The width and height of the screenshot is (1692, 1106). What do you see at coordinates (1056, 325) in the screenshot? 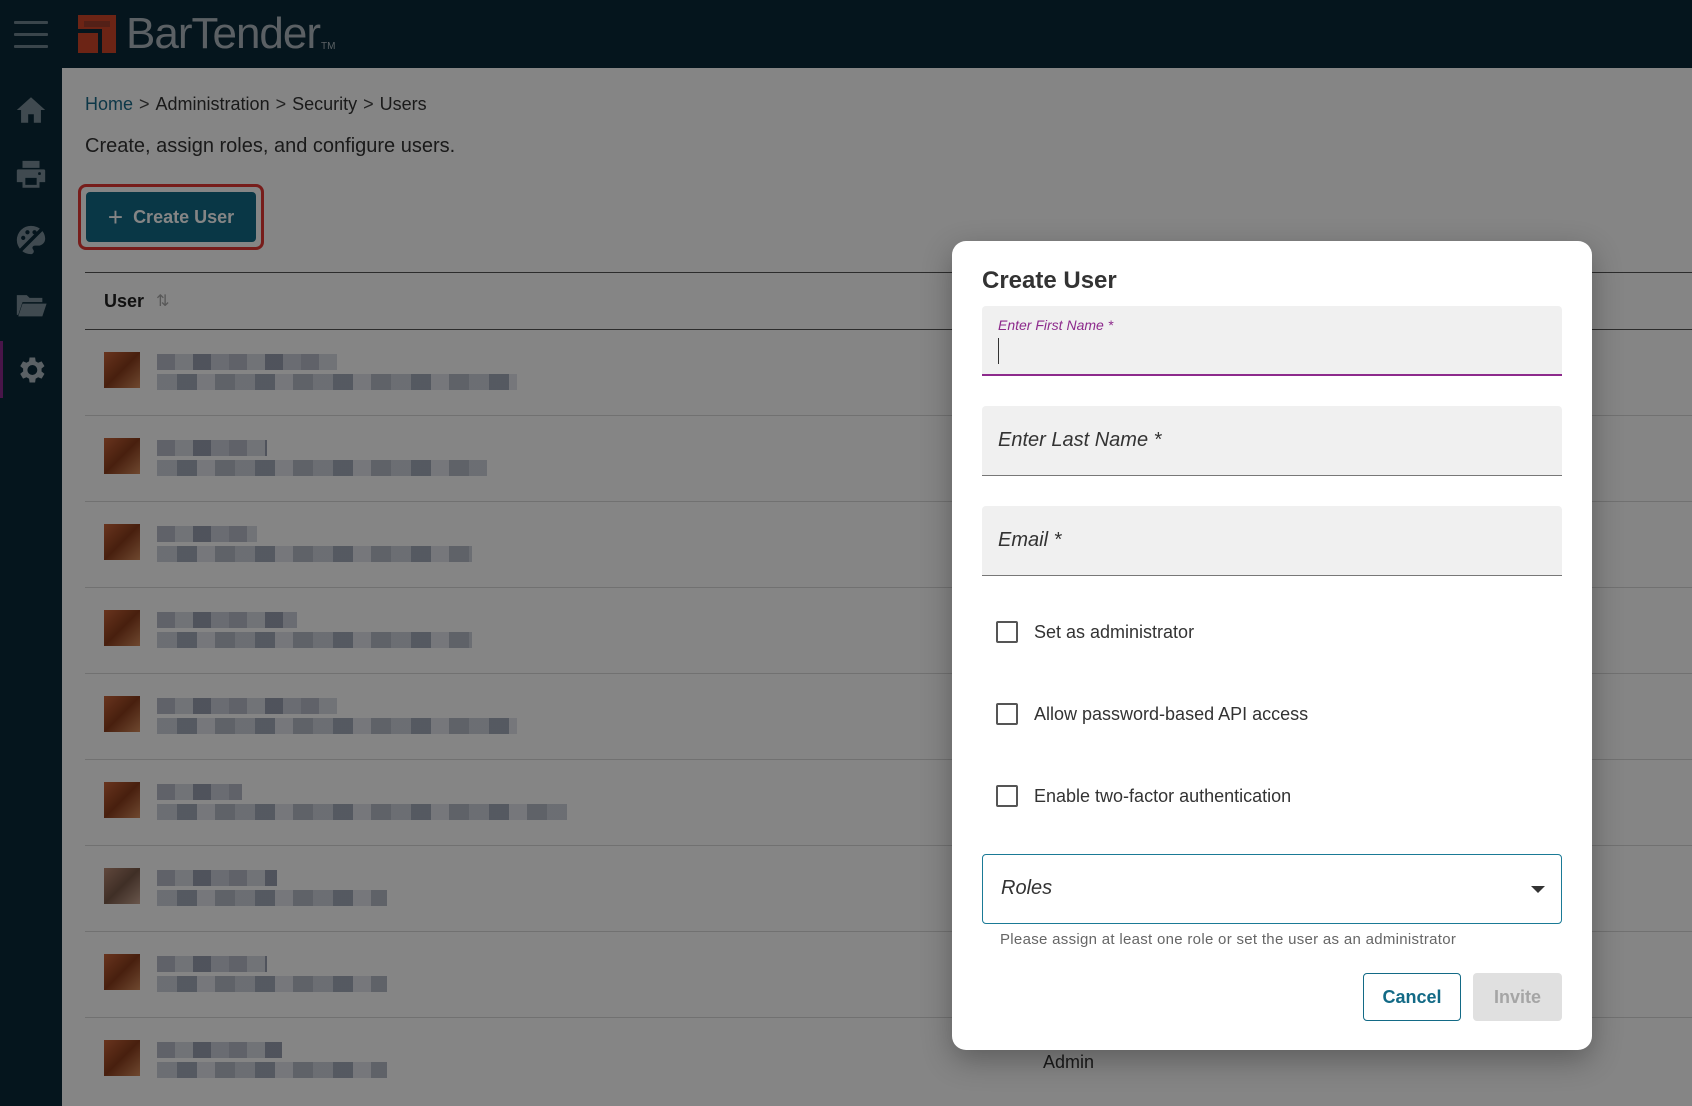
I see `first-name-label: Enter First Name *` at bounding box center [1056, 325].